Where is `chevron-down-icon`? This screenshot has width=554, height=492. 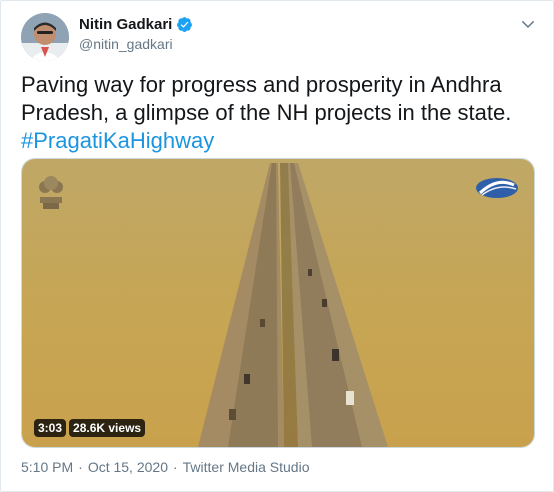 chevron-down-icon is located at coordinates (528, 24).